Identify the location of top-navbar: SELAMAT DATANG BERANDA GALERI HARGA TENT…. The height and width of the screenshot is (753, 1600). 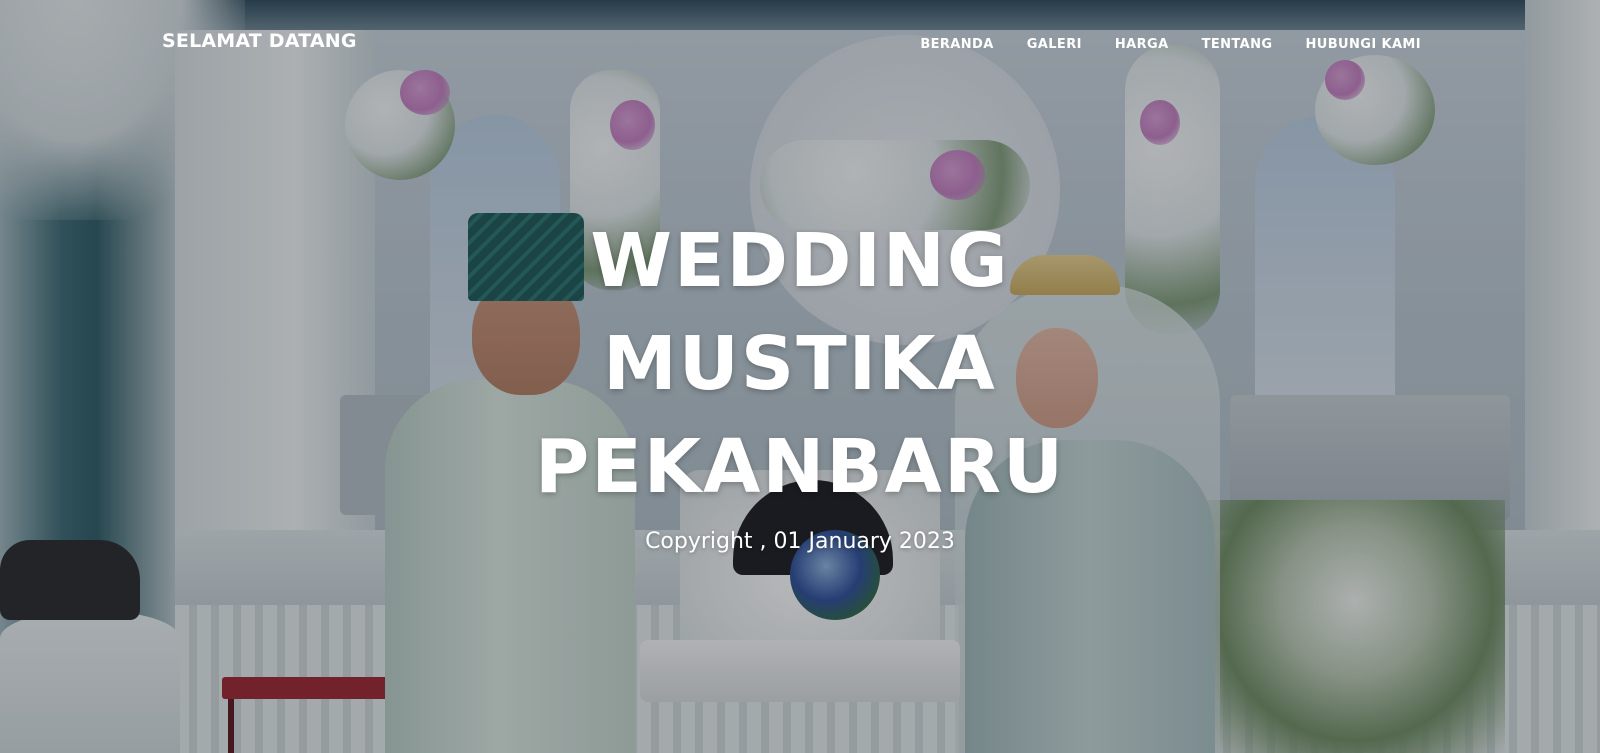
(800, 42).